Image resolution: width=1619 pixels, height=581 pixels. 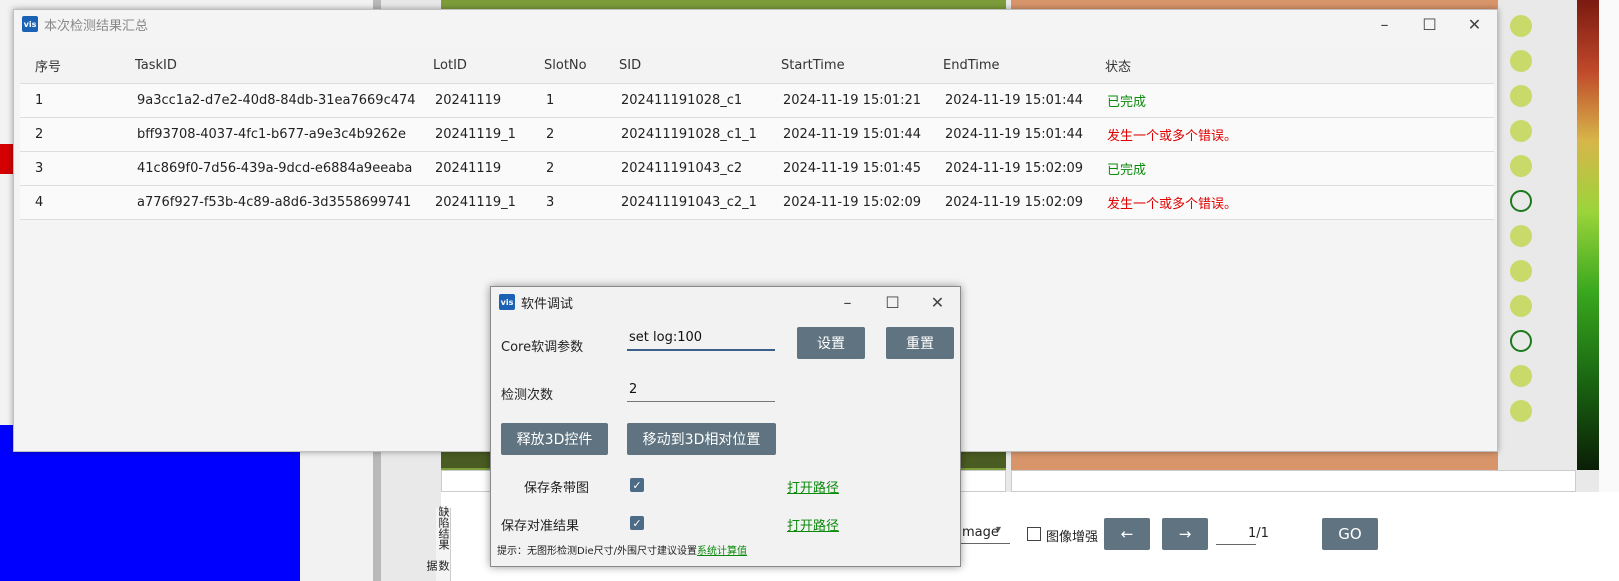 What do you see at coordinates (39, 100) in the screenshot?
I see `cell-no: 1` at bounding box center [39, 100].